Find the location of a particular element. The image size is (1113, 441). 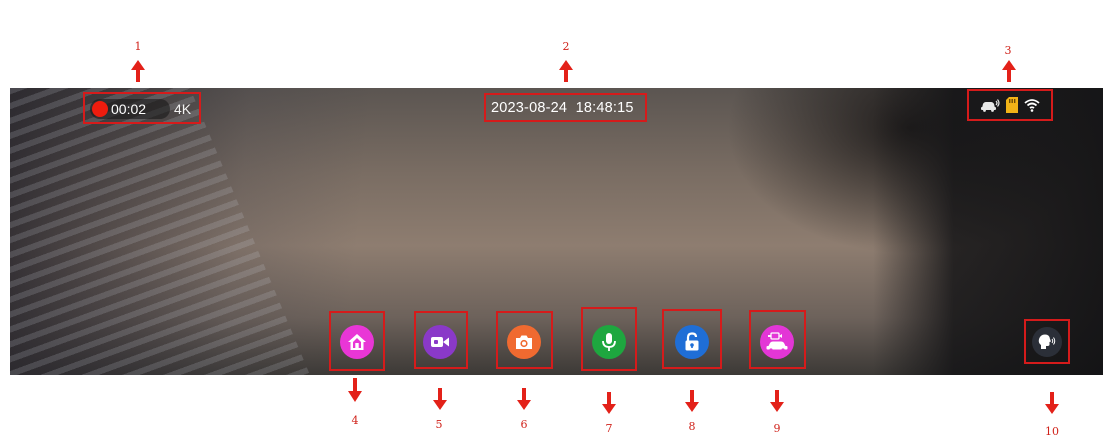

lock-button is located at coordinates (692, 342).